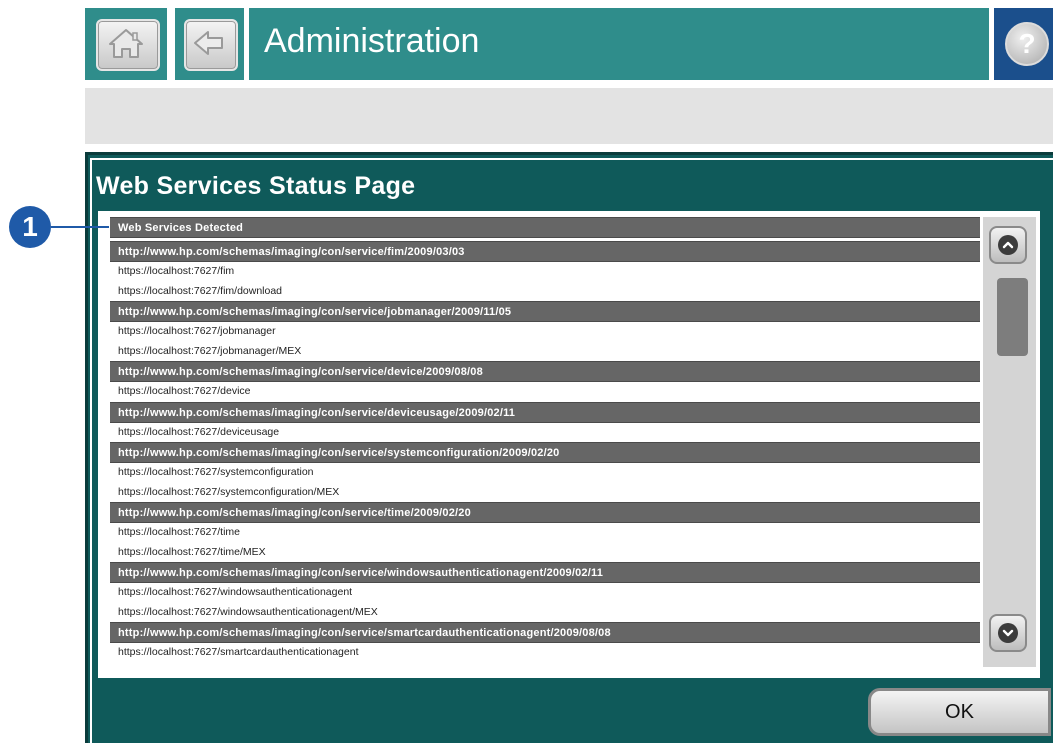 The image size is (1053, 743). Describe the element at coordinates (569, 116) in the screenshot. I see `status-message-area` at that location.